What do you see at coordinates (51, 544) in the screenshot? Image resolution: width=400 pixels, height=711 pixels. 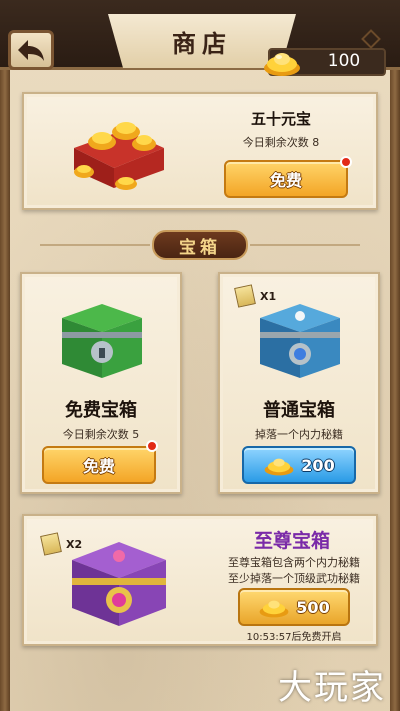 I see `skill-book-icon` at bounding box center [51, 544].